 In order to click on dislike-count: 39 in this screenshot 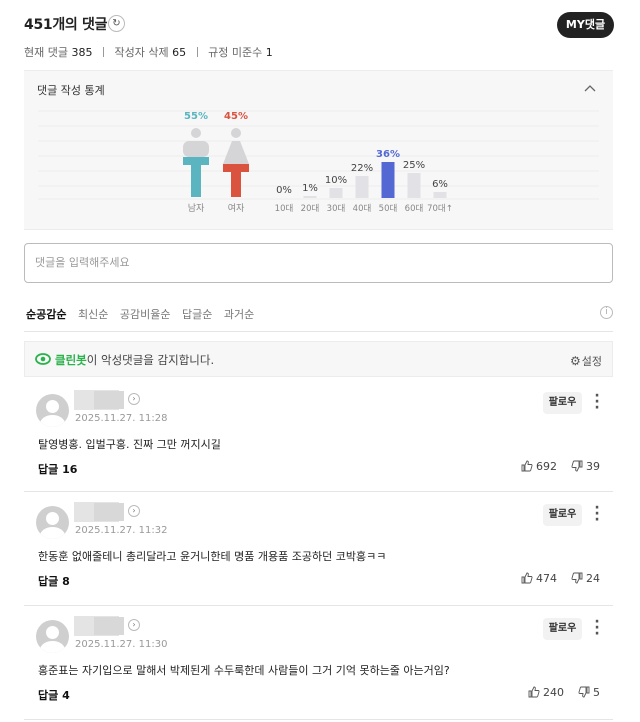, I will do `click(593, 466)`.